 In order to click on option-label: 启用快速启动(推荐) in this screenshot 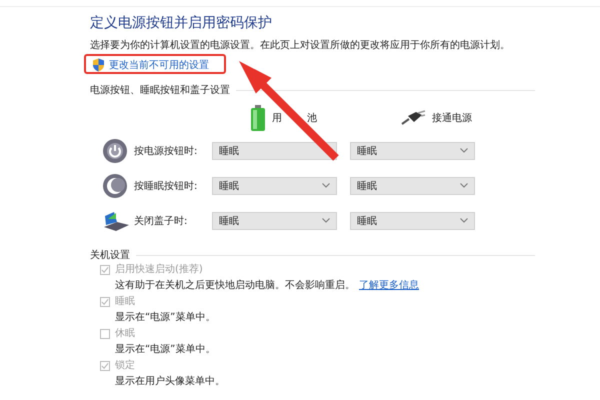, I will do `click(159, 269)`.